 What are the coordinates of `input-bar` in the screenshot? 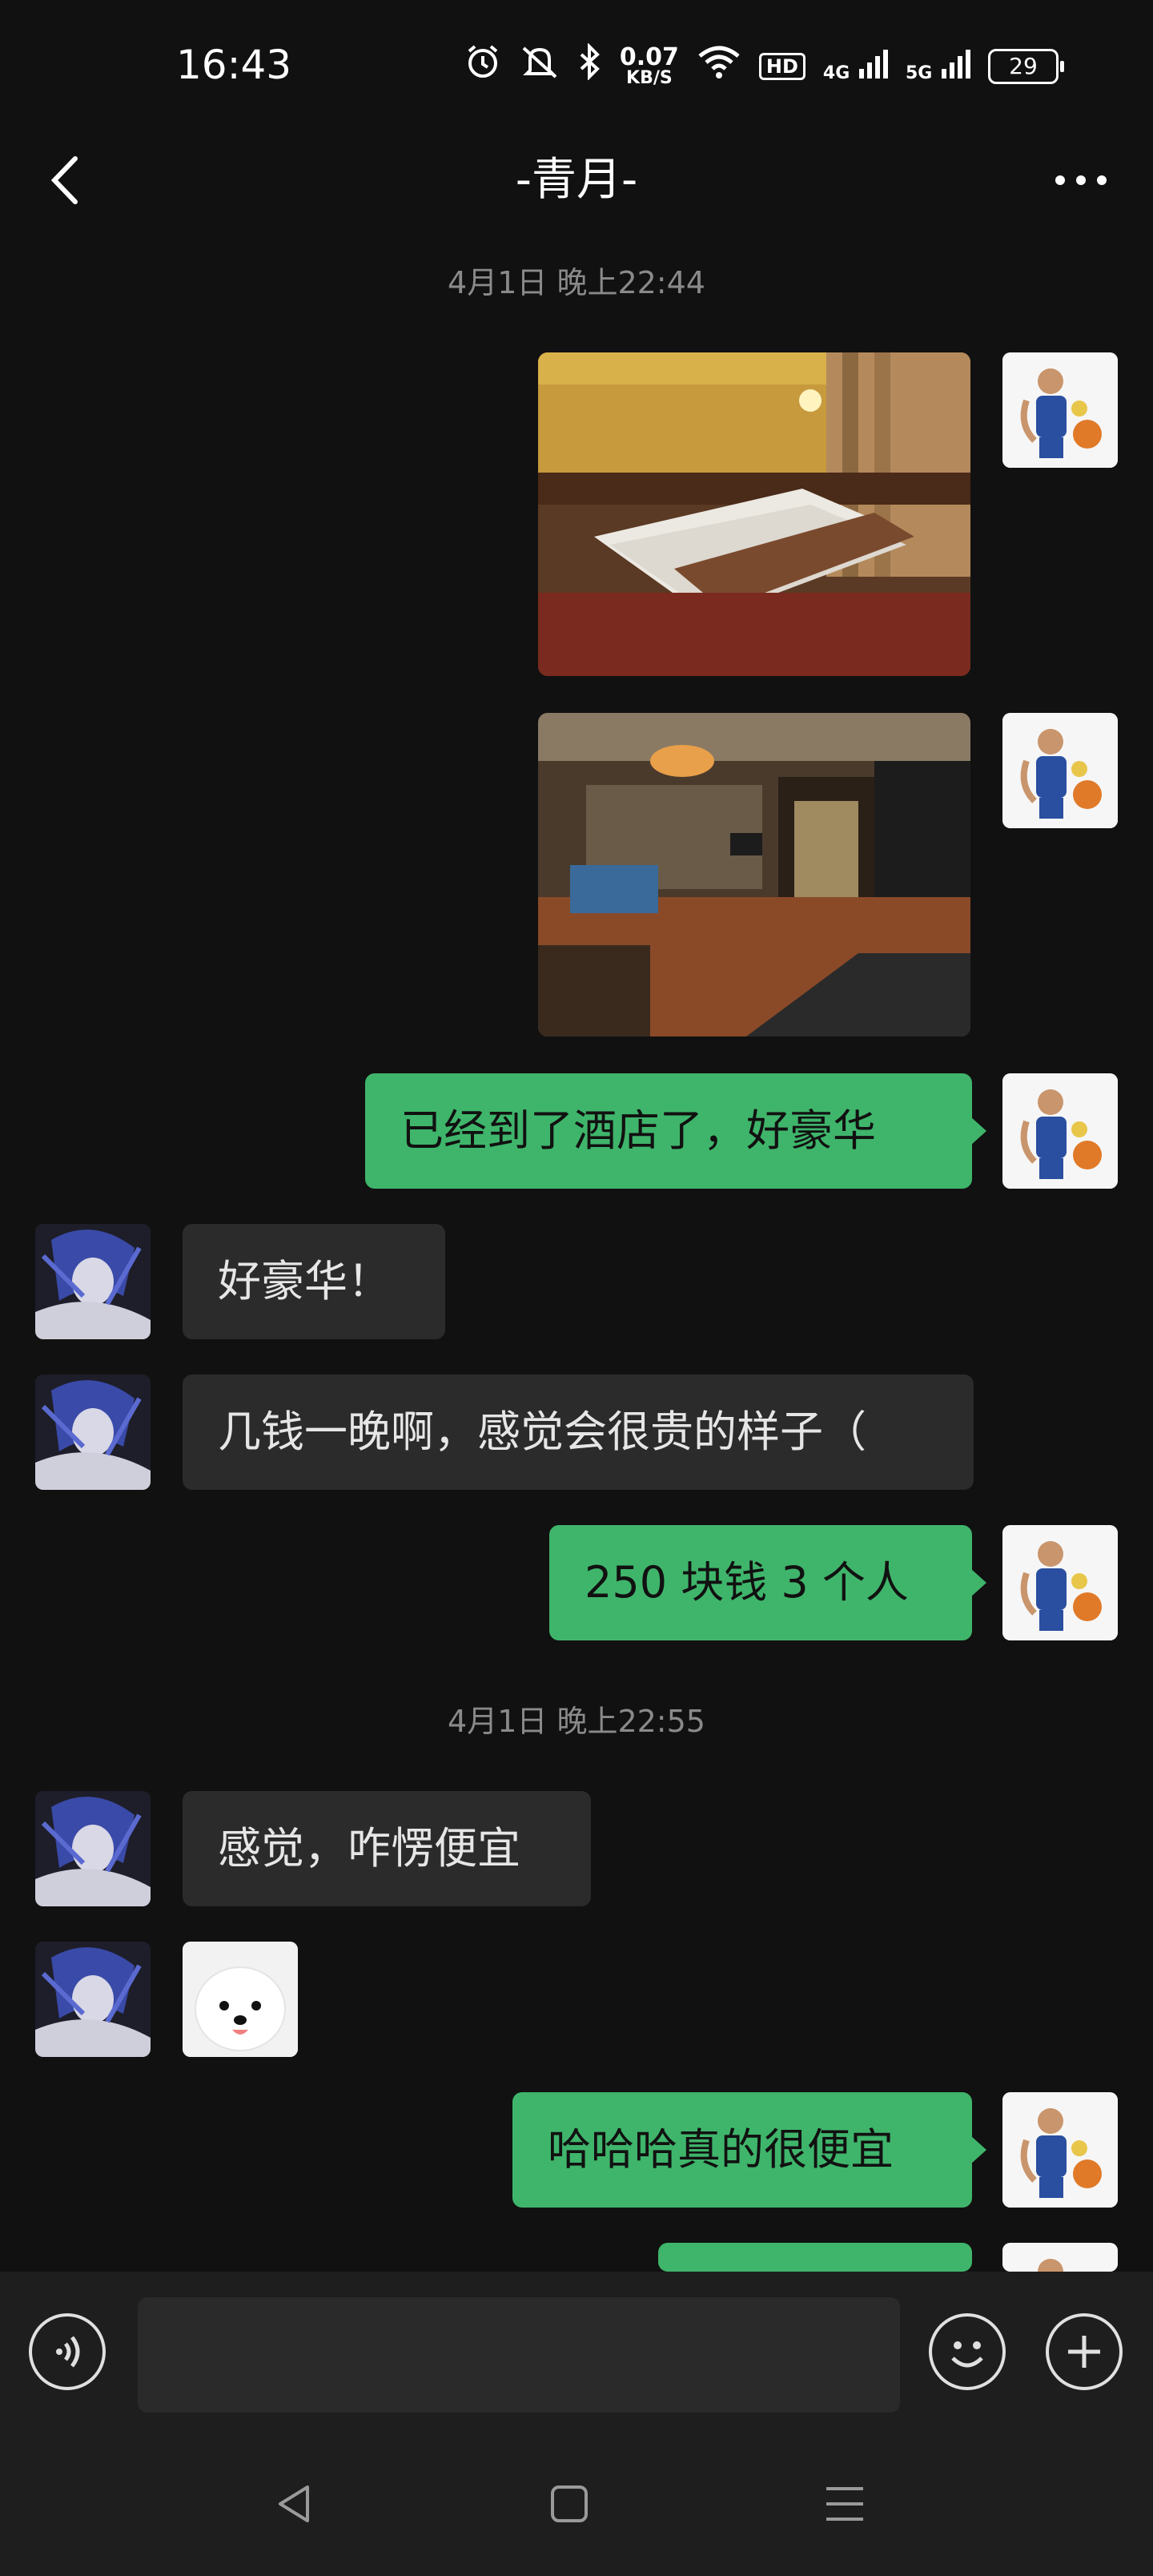 It's located at (576, 2352).